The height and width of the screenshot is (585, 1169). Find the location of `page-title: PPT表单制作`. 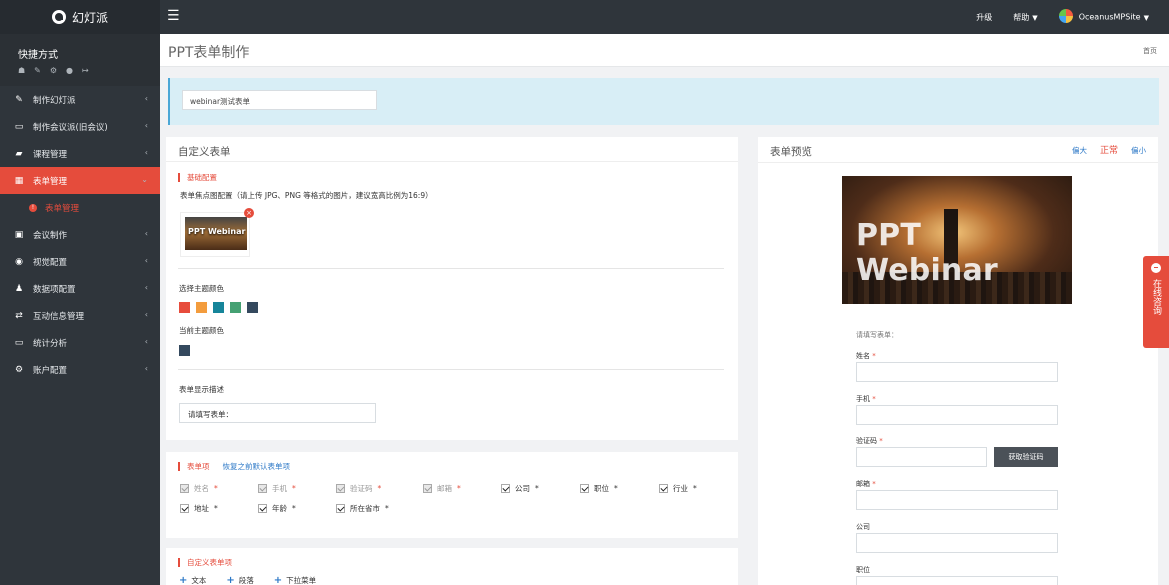

page-title: PPT表单制作 is located at coordinates (209, 53).